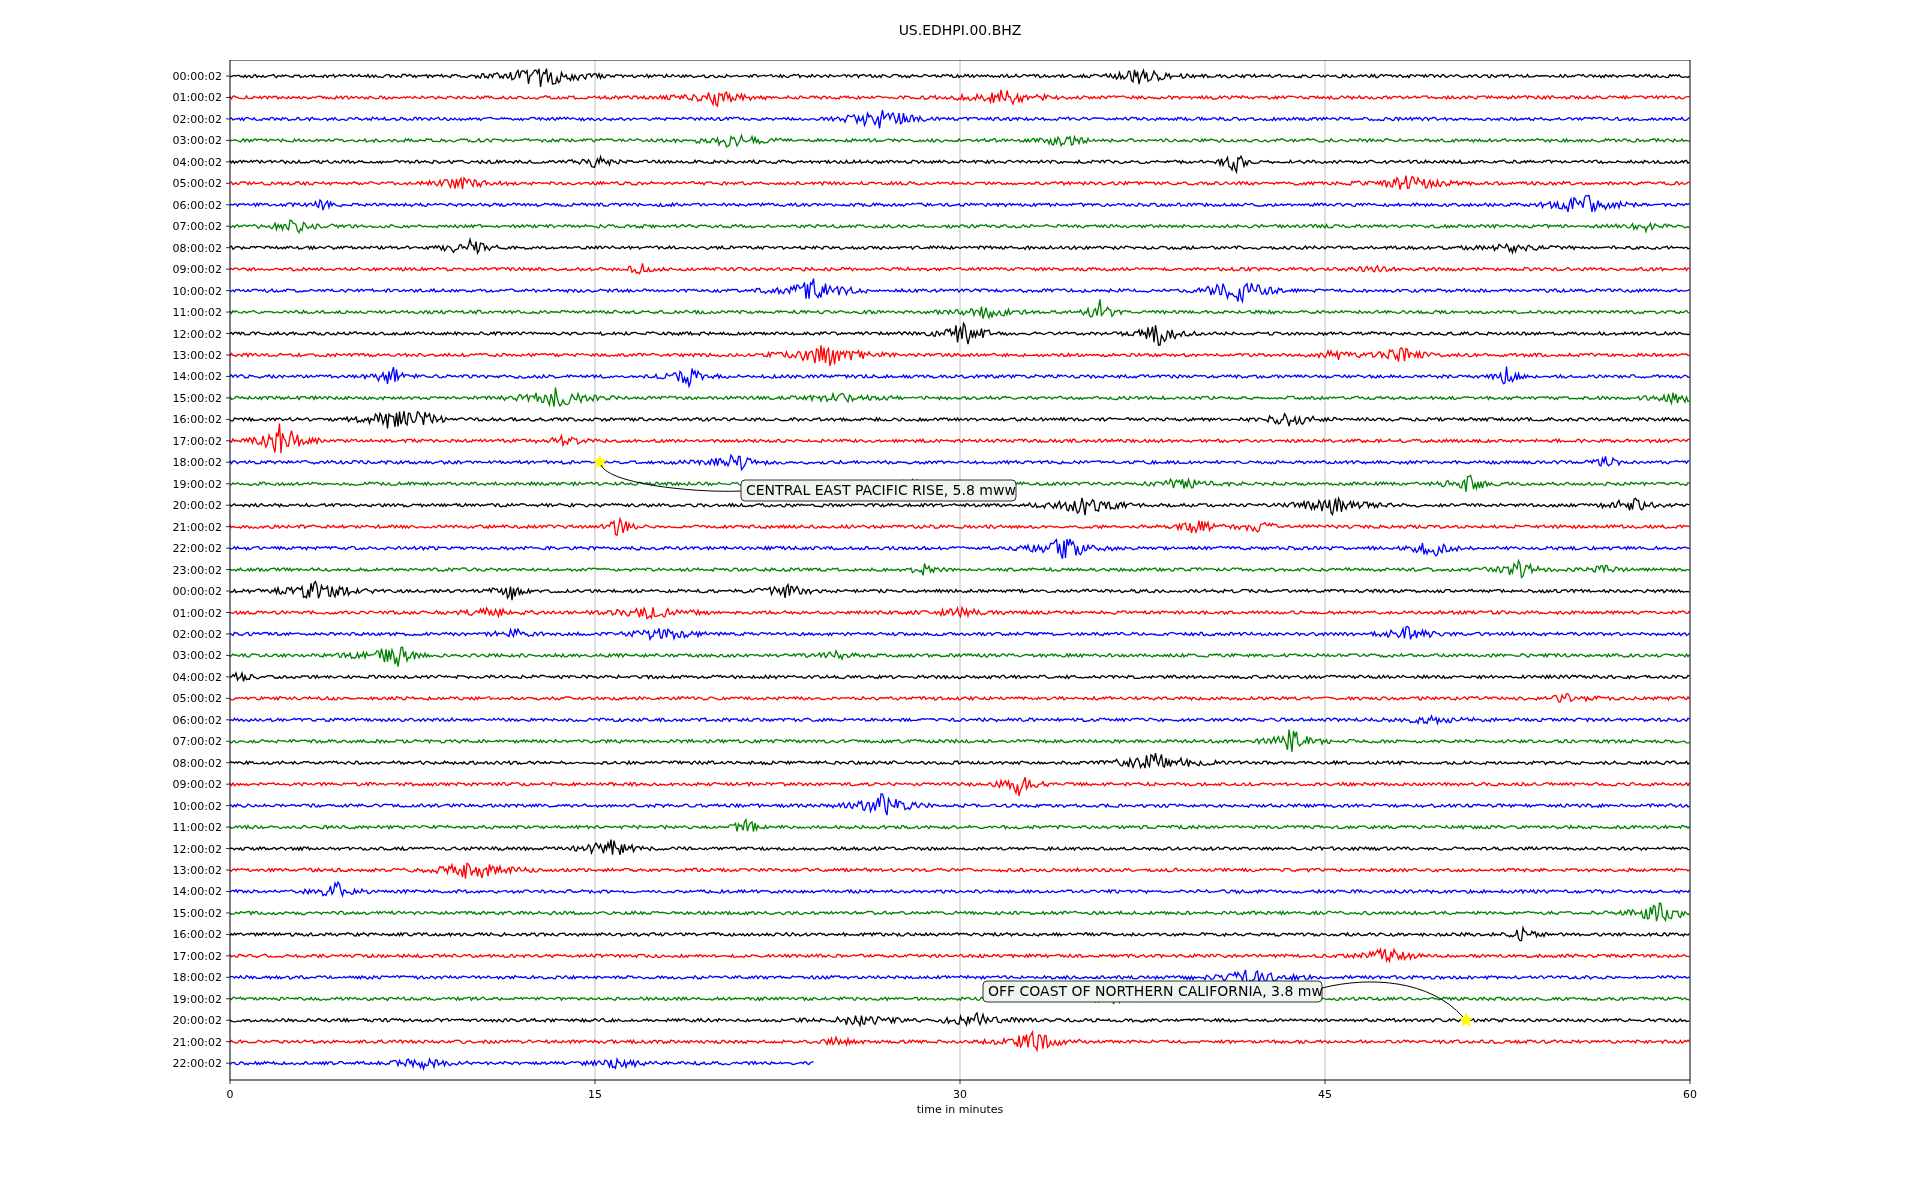 This screenshot has height=1200, width=1920. What do you see at coordinates (1690, 1094) in the screenshot?
I see `x-tick-label: 60` at bounding box center [1690, 1094].